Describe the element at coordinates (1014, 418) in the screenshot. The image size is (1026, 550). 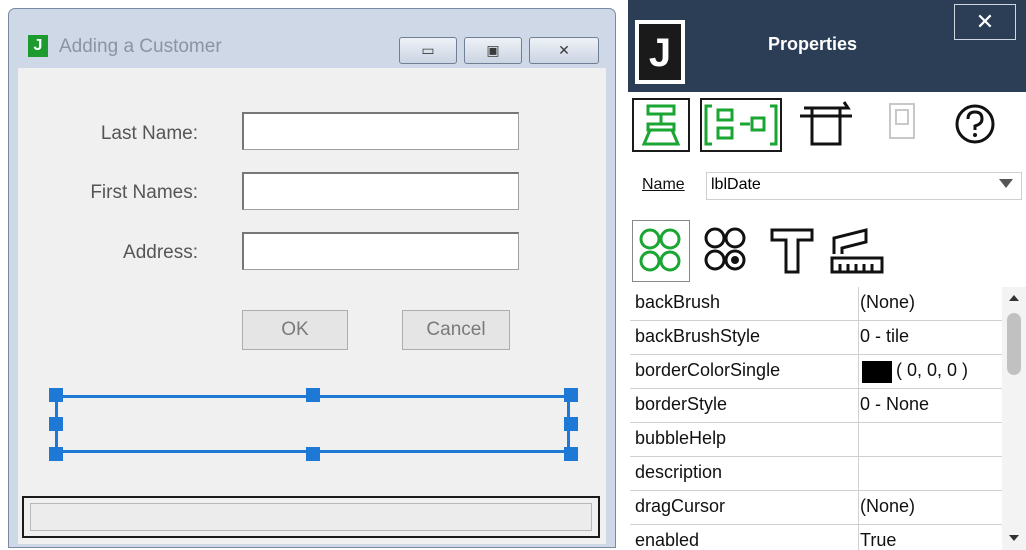
I see `vertical-scrollbar` at that location.